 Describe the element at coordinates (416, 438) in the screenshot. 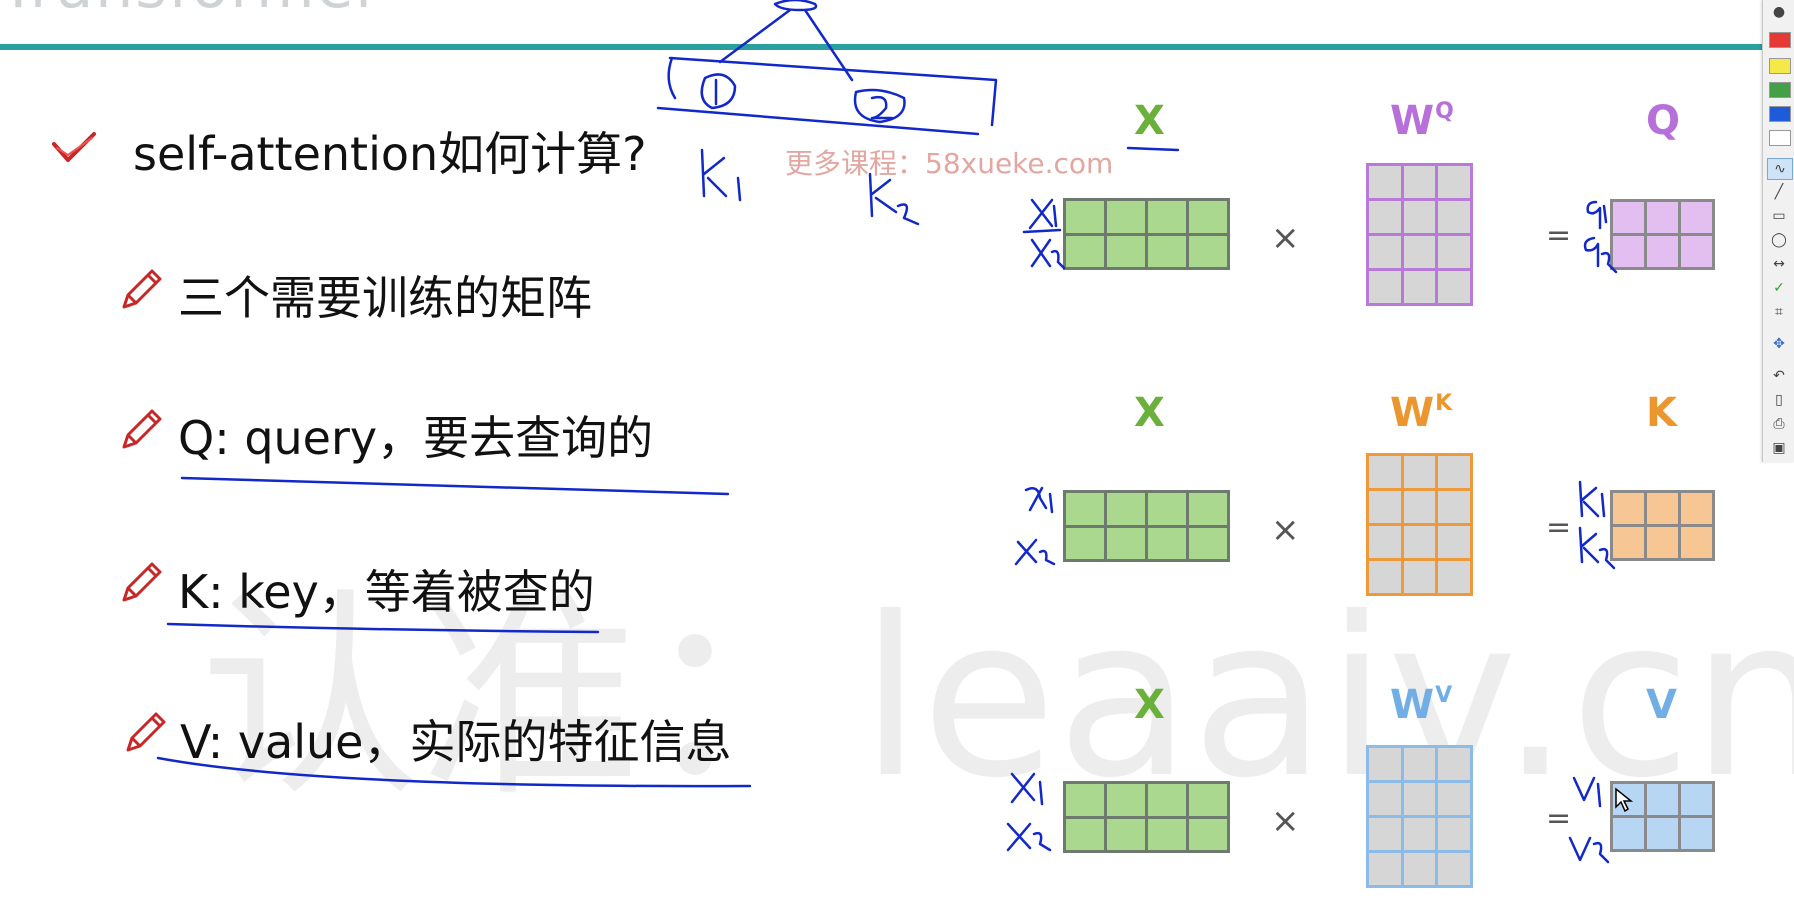

I see `bullet-query: Q: query，要去查询的` at that location.